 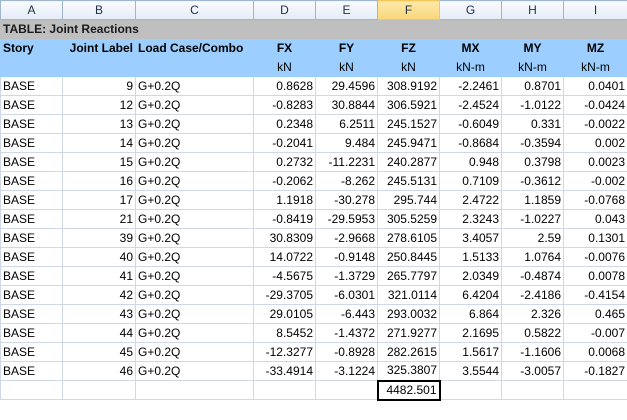 What do you see at coordinates (346, 333) in the screenshot?
I see `cell: -1.4372` at bounding box center [346, 333].